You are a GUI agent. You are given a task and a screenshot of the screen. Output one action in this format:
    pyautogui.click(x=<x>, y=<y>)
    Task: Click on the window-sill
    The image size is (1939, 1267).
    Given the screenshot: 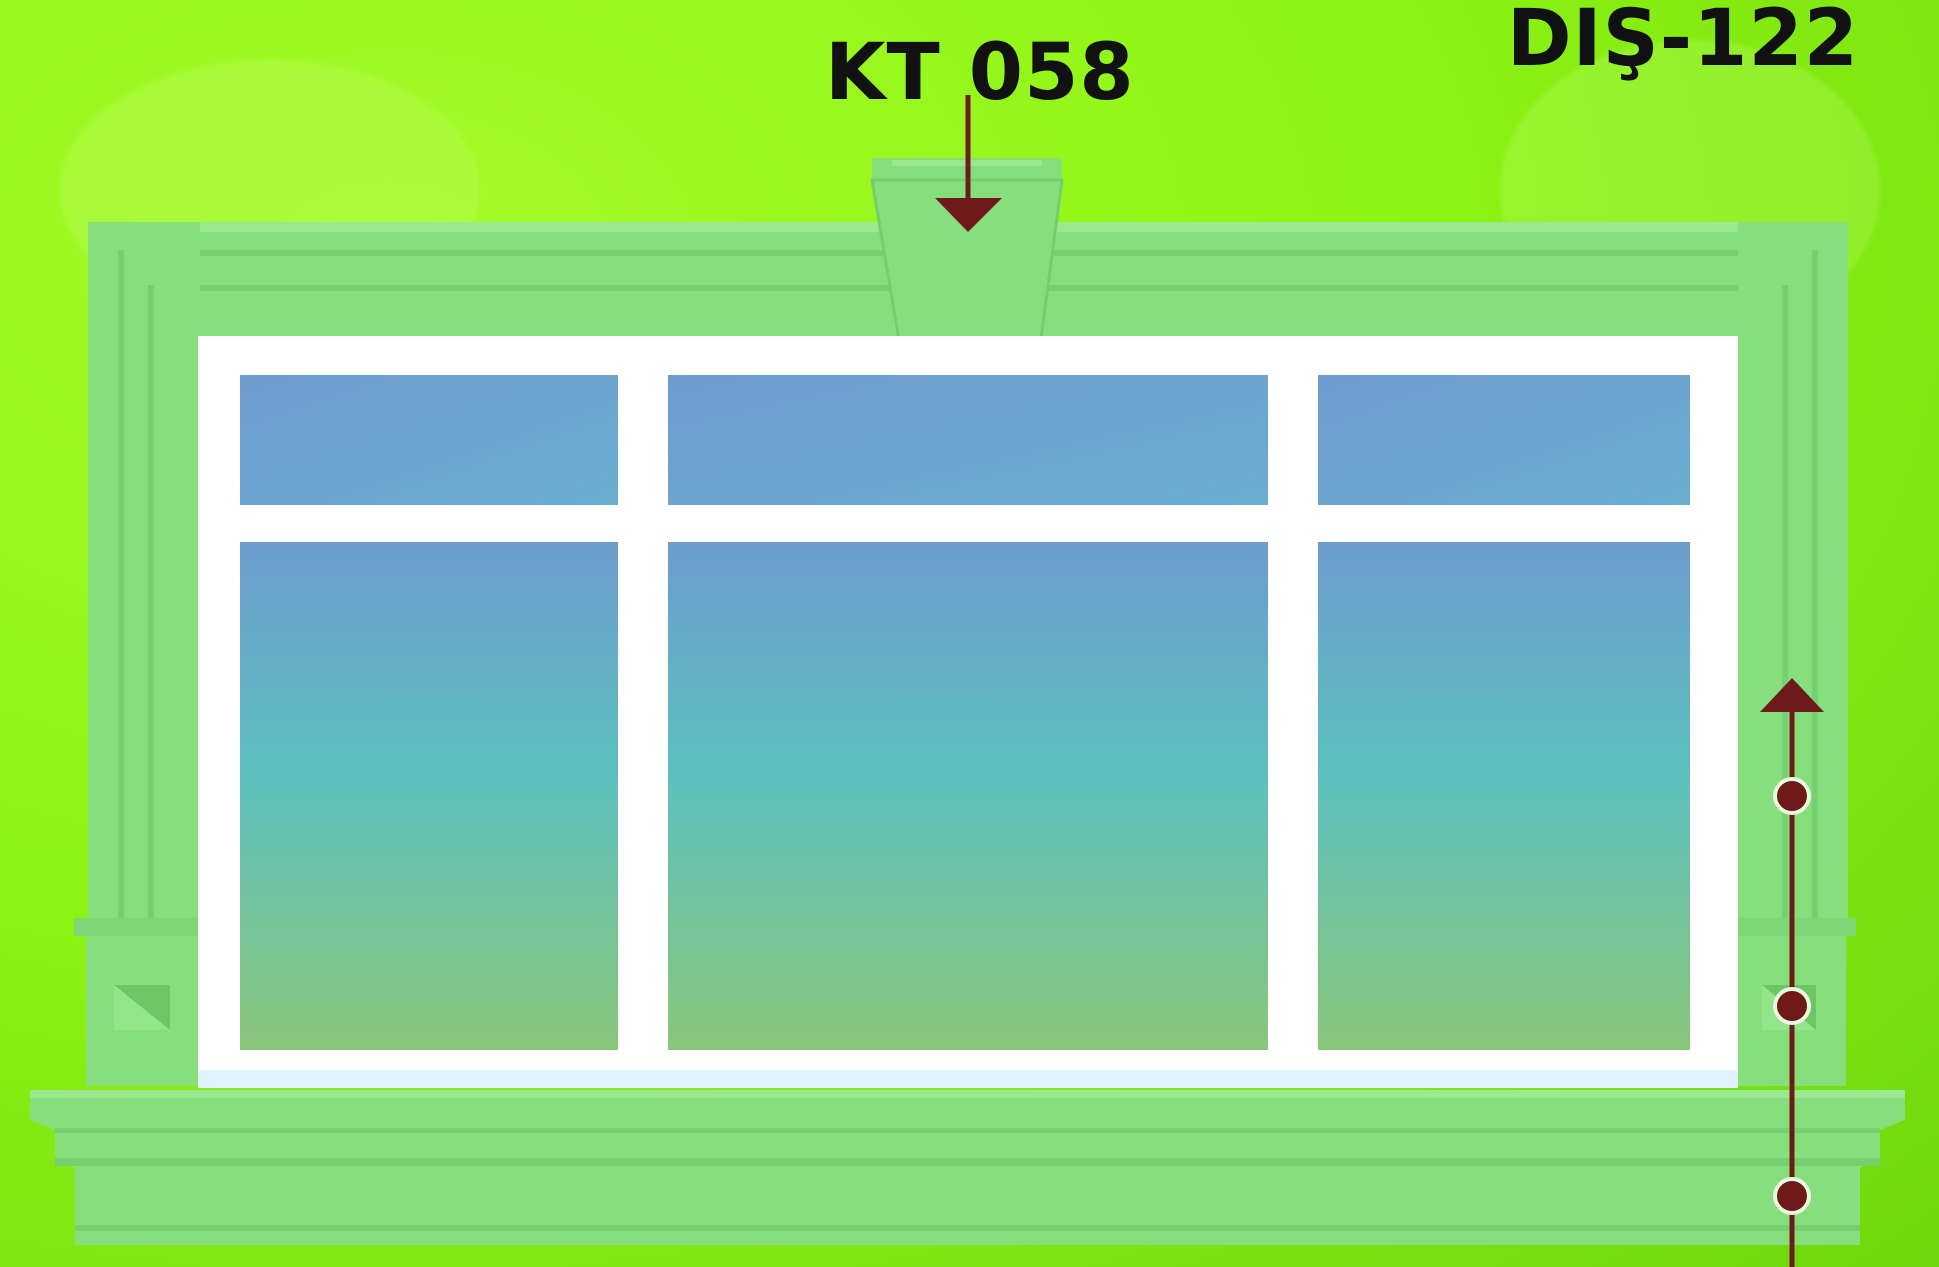 What is the action you would take?
    pyautogui.click(x=967, y=1167)
    